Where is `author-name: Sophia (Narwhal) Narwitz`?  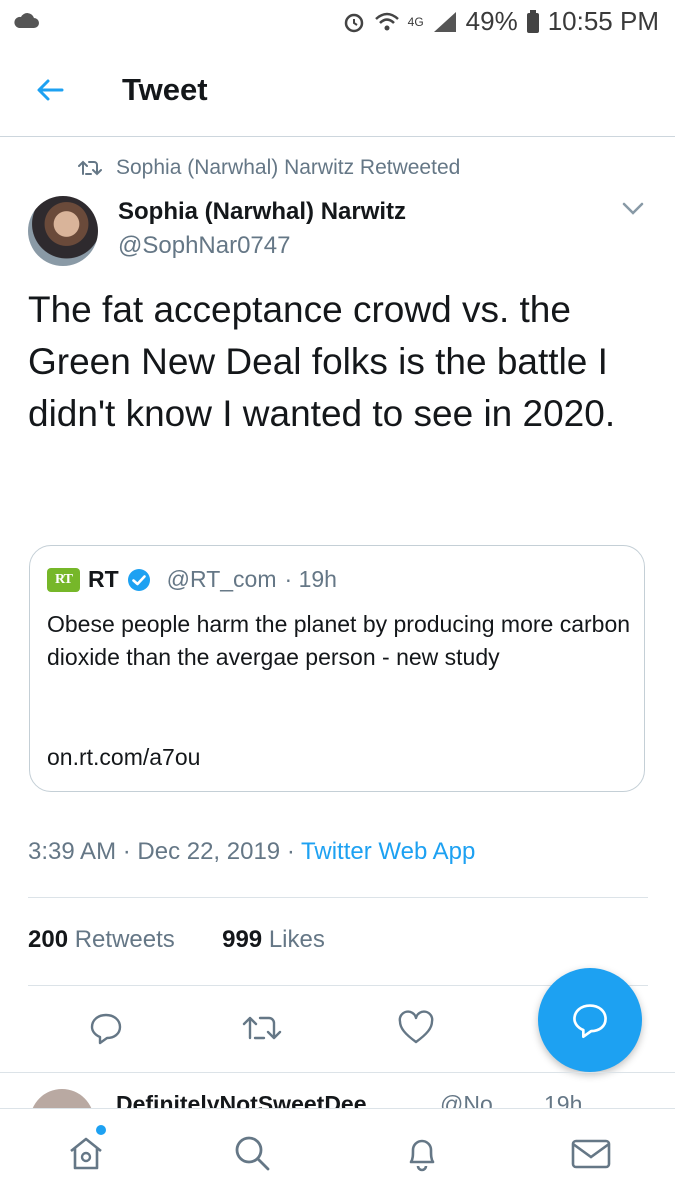 author-name: Sophia (Narwhal) Narwitz is located at coordinates (262, 212).